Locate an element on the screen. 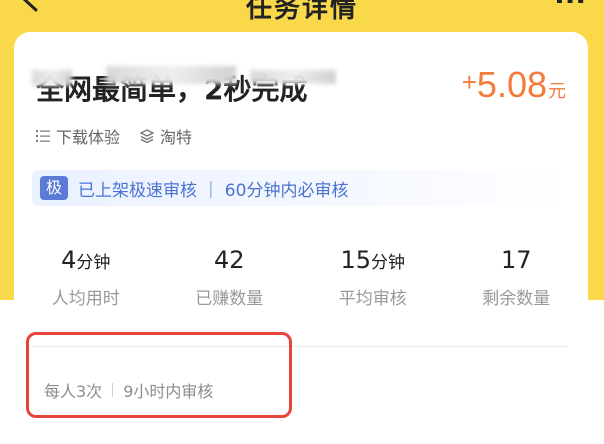 The width and height of the screenshot is (604, 444). stat-label: 已赚数量 is located at coordinates (229, 299).